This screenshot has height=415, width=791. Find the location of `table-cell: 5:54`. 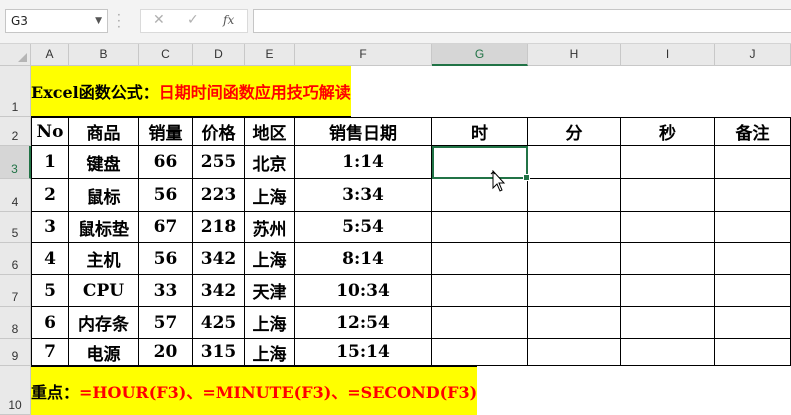

table-cell: 5:54 is located at coordinates (363, 227).